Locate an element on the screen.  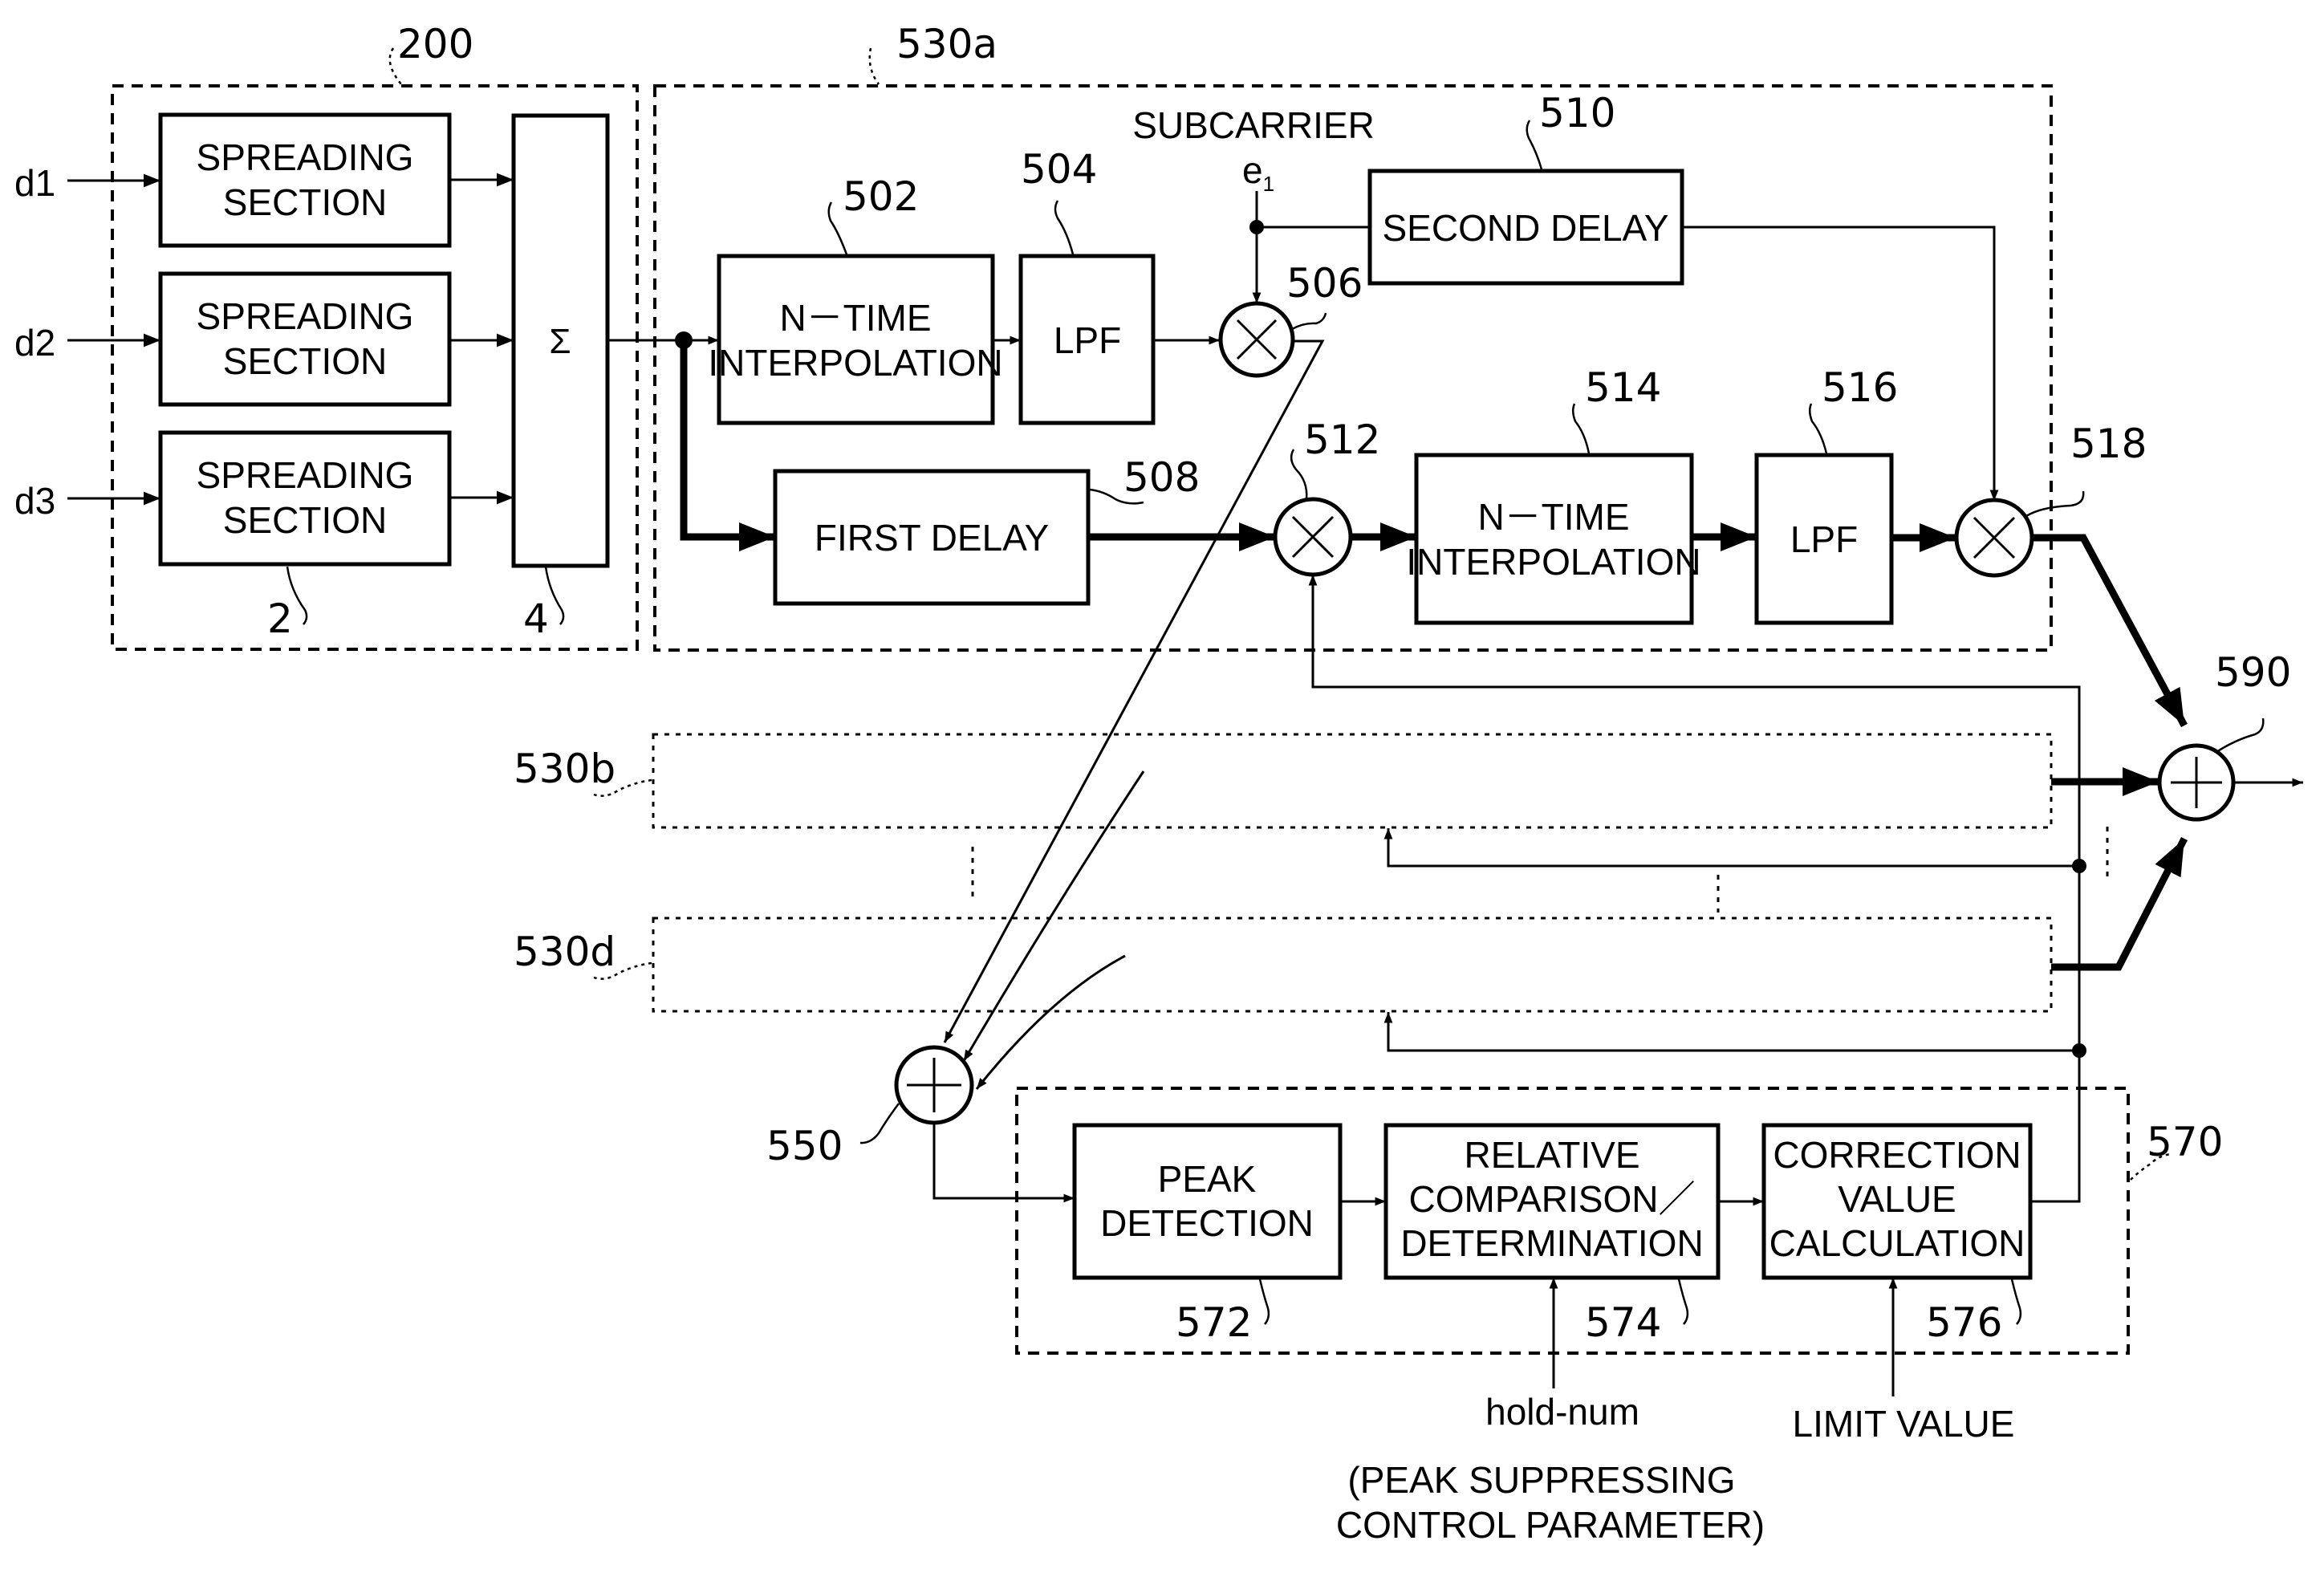
junction-dot-feedback-b is located at coordinates (2079, 866).